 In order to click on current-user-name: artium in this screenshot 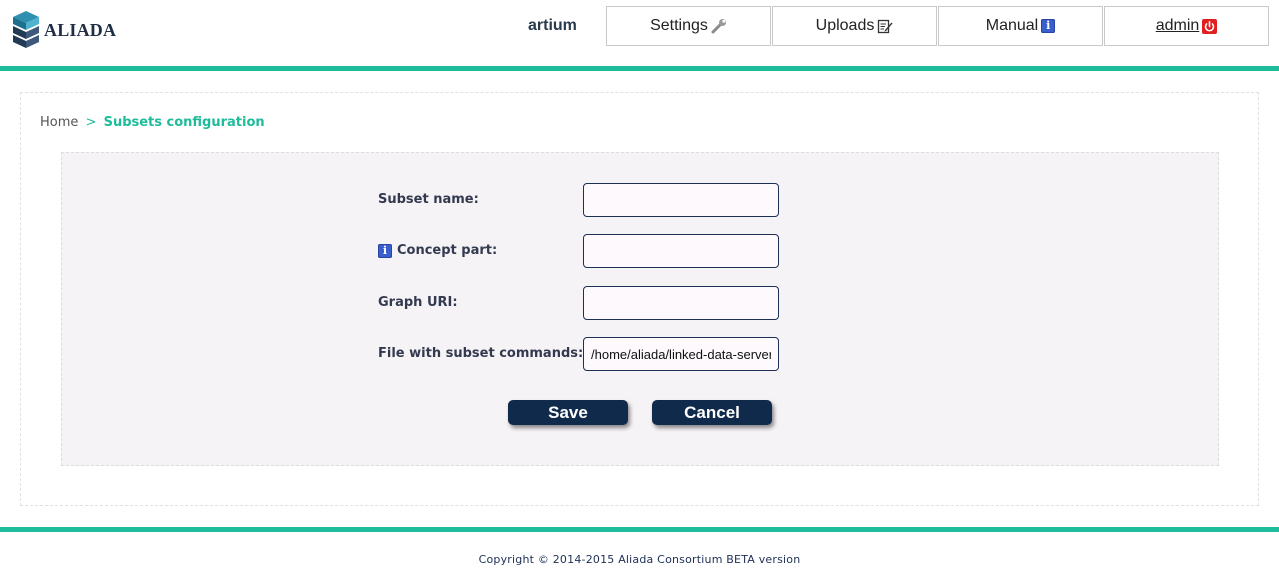, I will do `click(552, 25)`.